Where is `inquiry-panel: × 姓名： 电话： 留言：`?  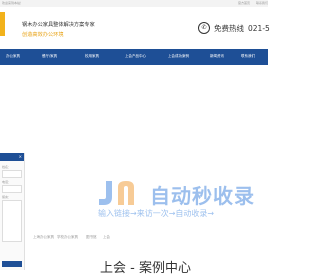
inquiry-panel: × 姓名： 电话： 留言： is located at coordinates (12, 211).